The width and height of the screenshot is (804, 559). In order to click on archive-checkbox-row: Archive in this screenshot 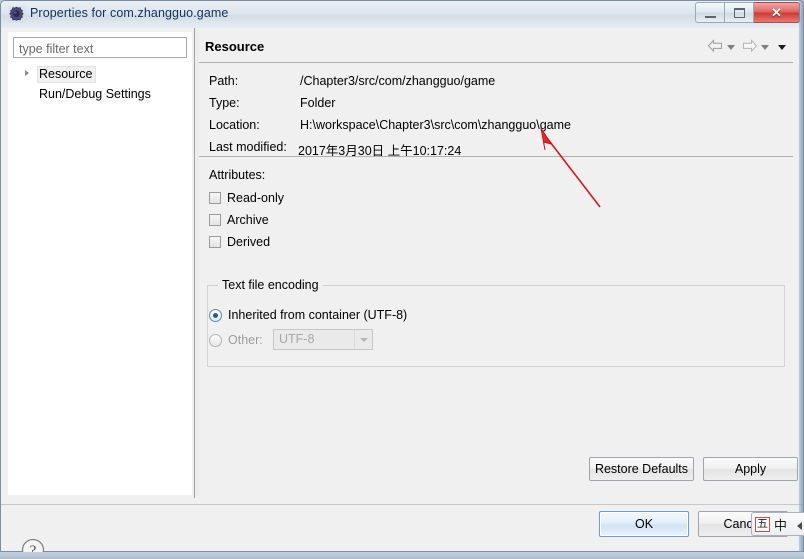, I will do `click(239, 220)`.